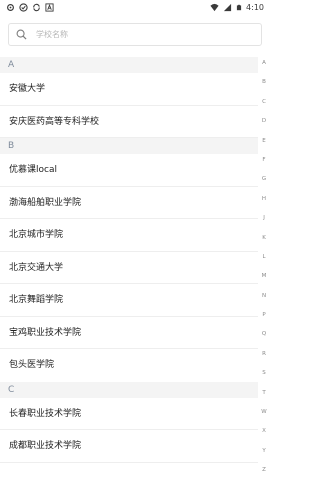 The image size is (320, 480). I want to click on alphabet-index-bar: A B C D E F G H J K L M N P Q R S T W X Y Z, so click(264, 268).